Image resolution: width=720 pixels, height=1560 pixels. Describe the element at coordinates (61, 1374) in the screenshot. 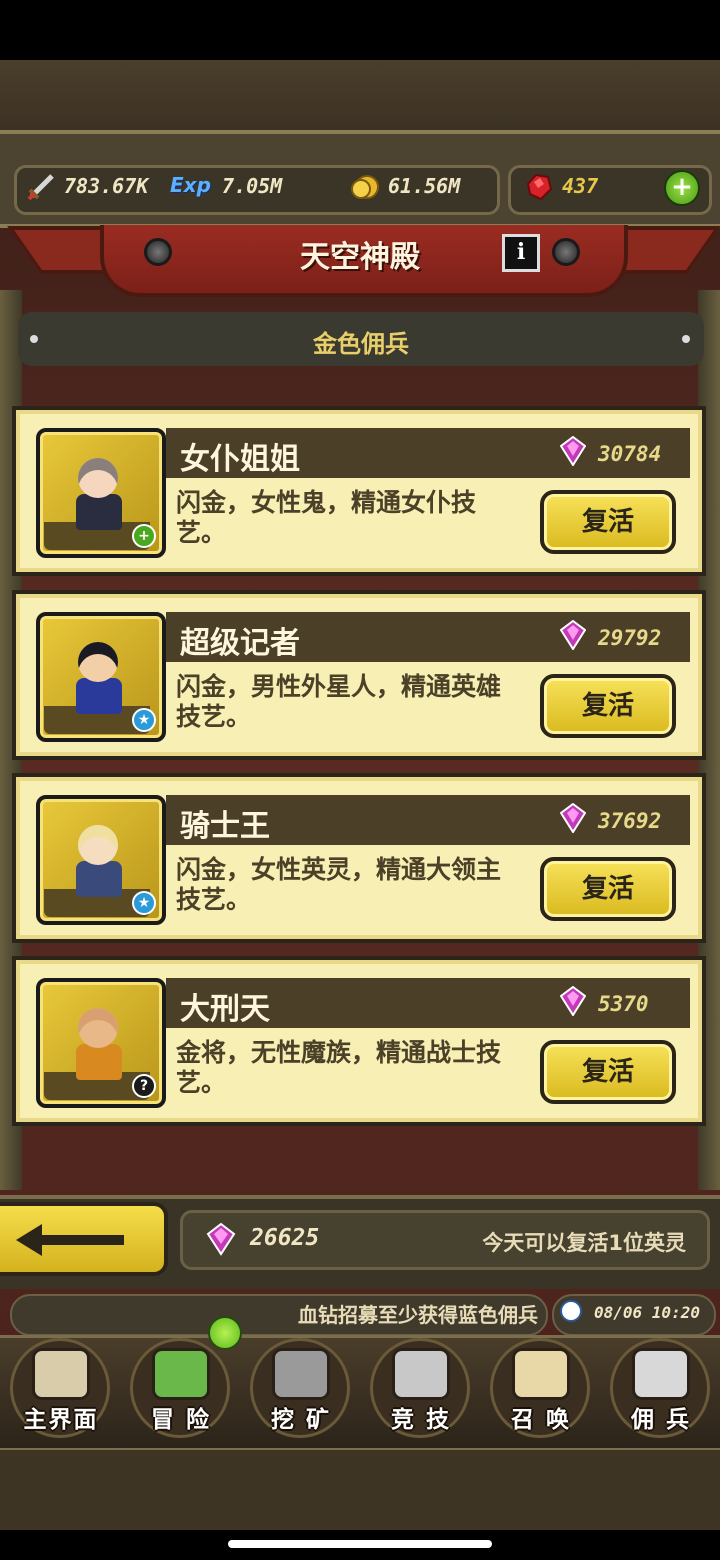

I see `map-scroll-icon` at that location.